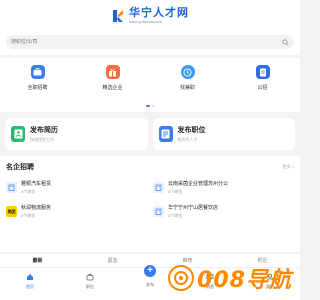 The width and height of the screenshot is (320, 300). What do you see at coordinates (112, 260) in the screenshot?
I see `tab-urgent: 紧急` at bounding box center [112, 260].